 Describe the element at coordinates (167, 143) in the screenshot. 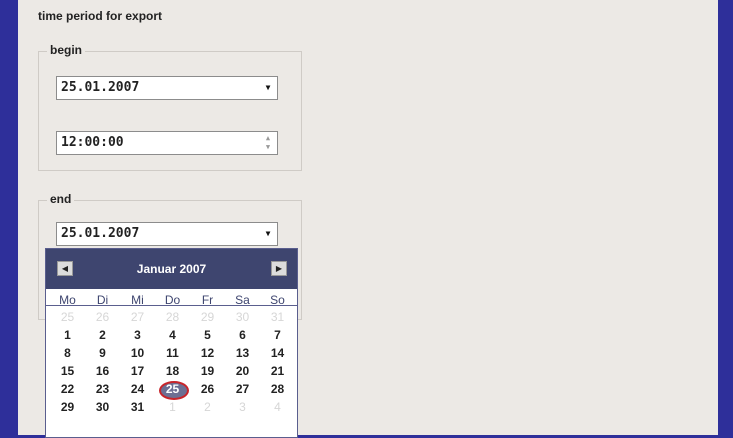

I see `begin-time-input: 12:00:00 ▲ ▼` at that location.